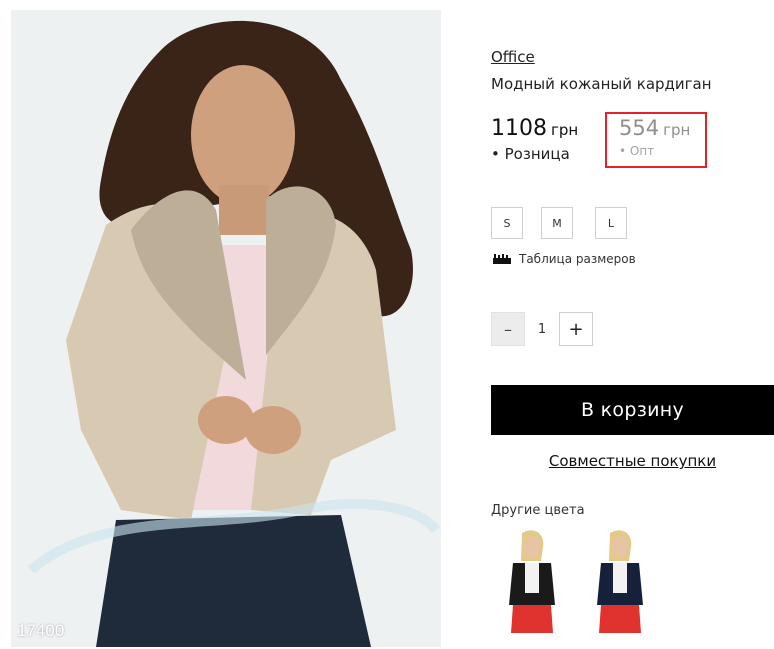 This screenshot has width=774, height=649. I want to click on wholesale-price: 554 грн • Опт, so click(656, 140).